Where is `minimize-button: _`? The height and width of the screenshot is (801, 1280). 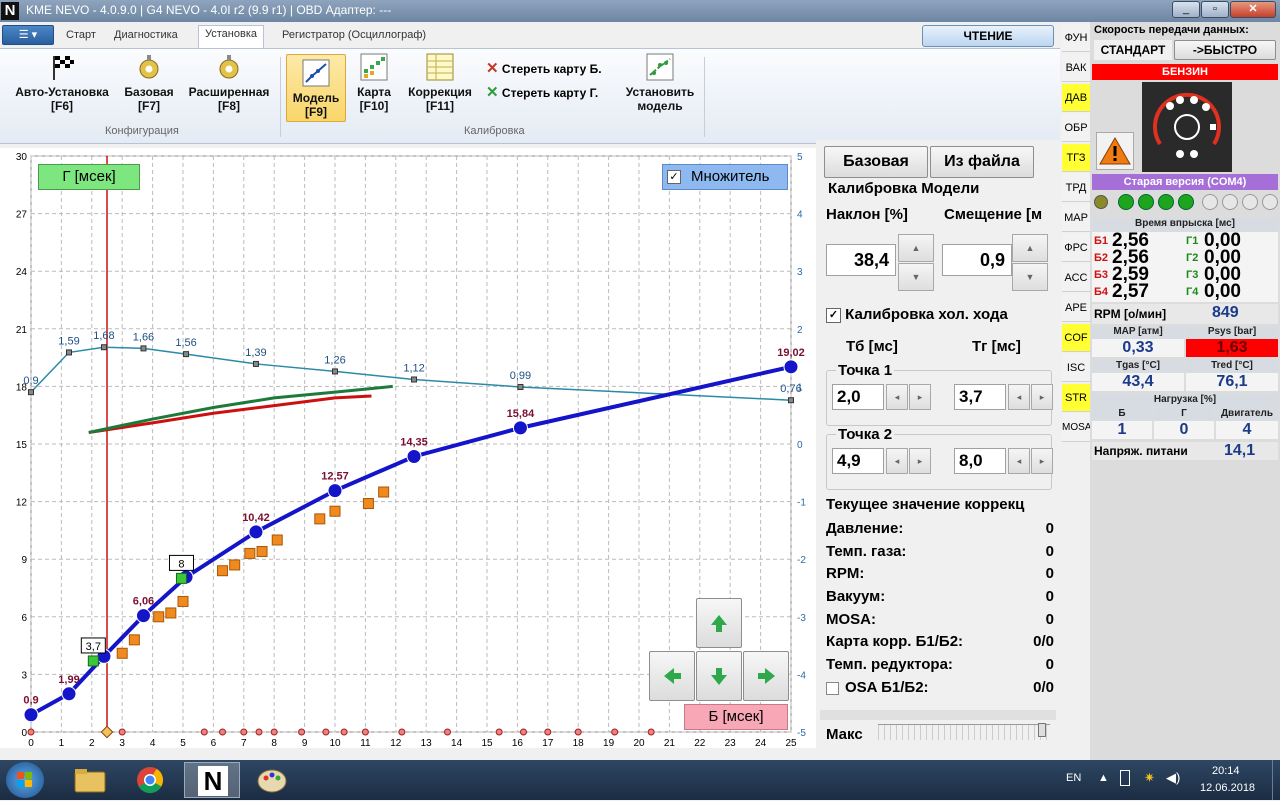
minimize-button: _ is located at coordinates (1186, 9).